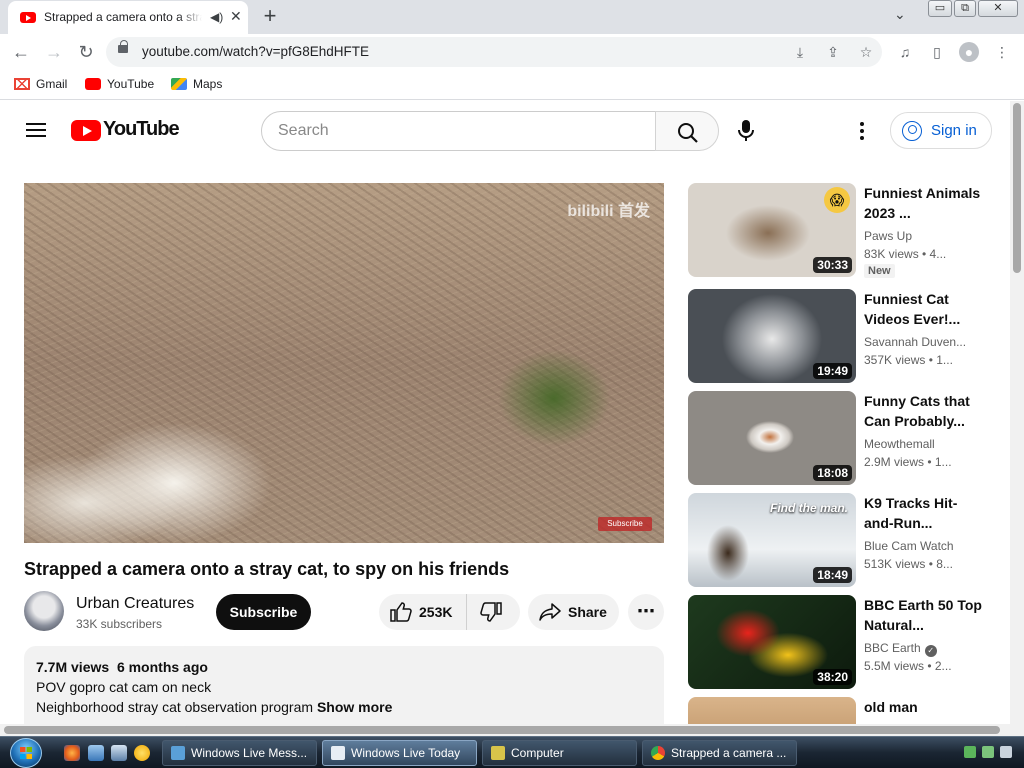 This screenshot has height=768, width=1024. I want to click on channel-name: Meowthemall, so click(899, 444).